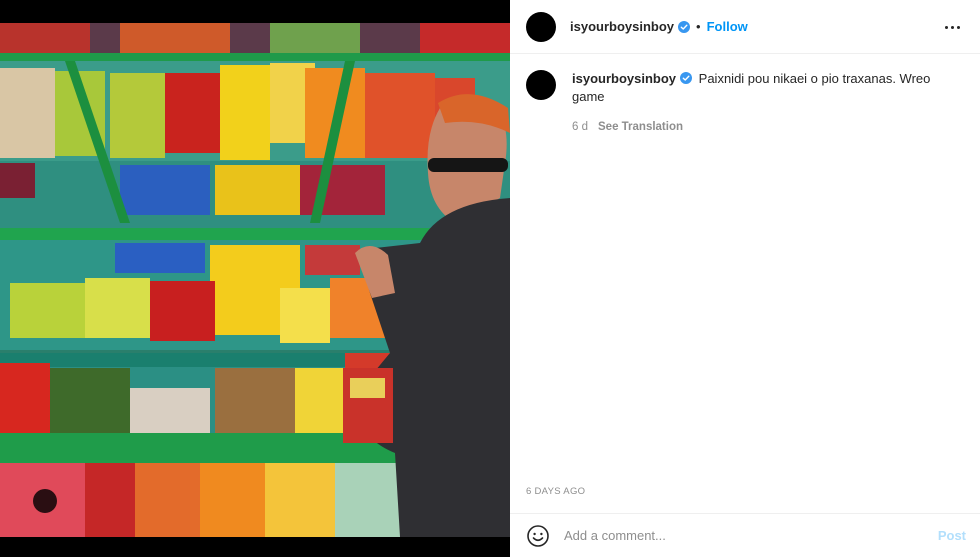  I want to click on caption-meta: 6 d See Translation, so click(762, 127).